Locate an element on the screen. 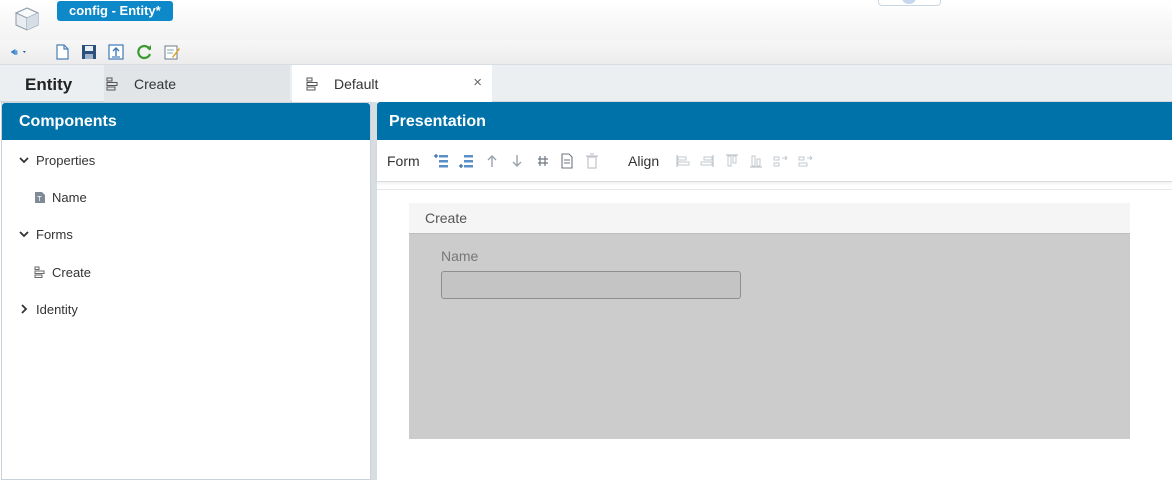  form-toolbar: Form Align is located at coordinates (774, 161).